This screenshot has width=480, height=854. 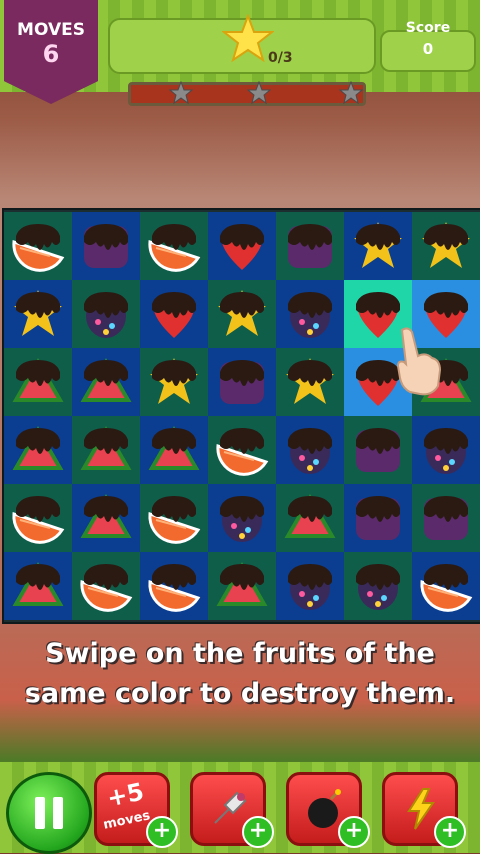 What do you see at coordinates (240, 653) in the screenshot?
I see `tutorial-line-1: Swipe on the fruits of the` at bounding box center [240, 653].